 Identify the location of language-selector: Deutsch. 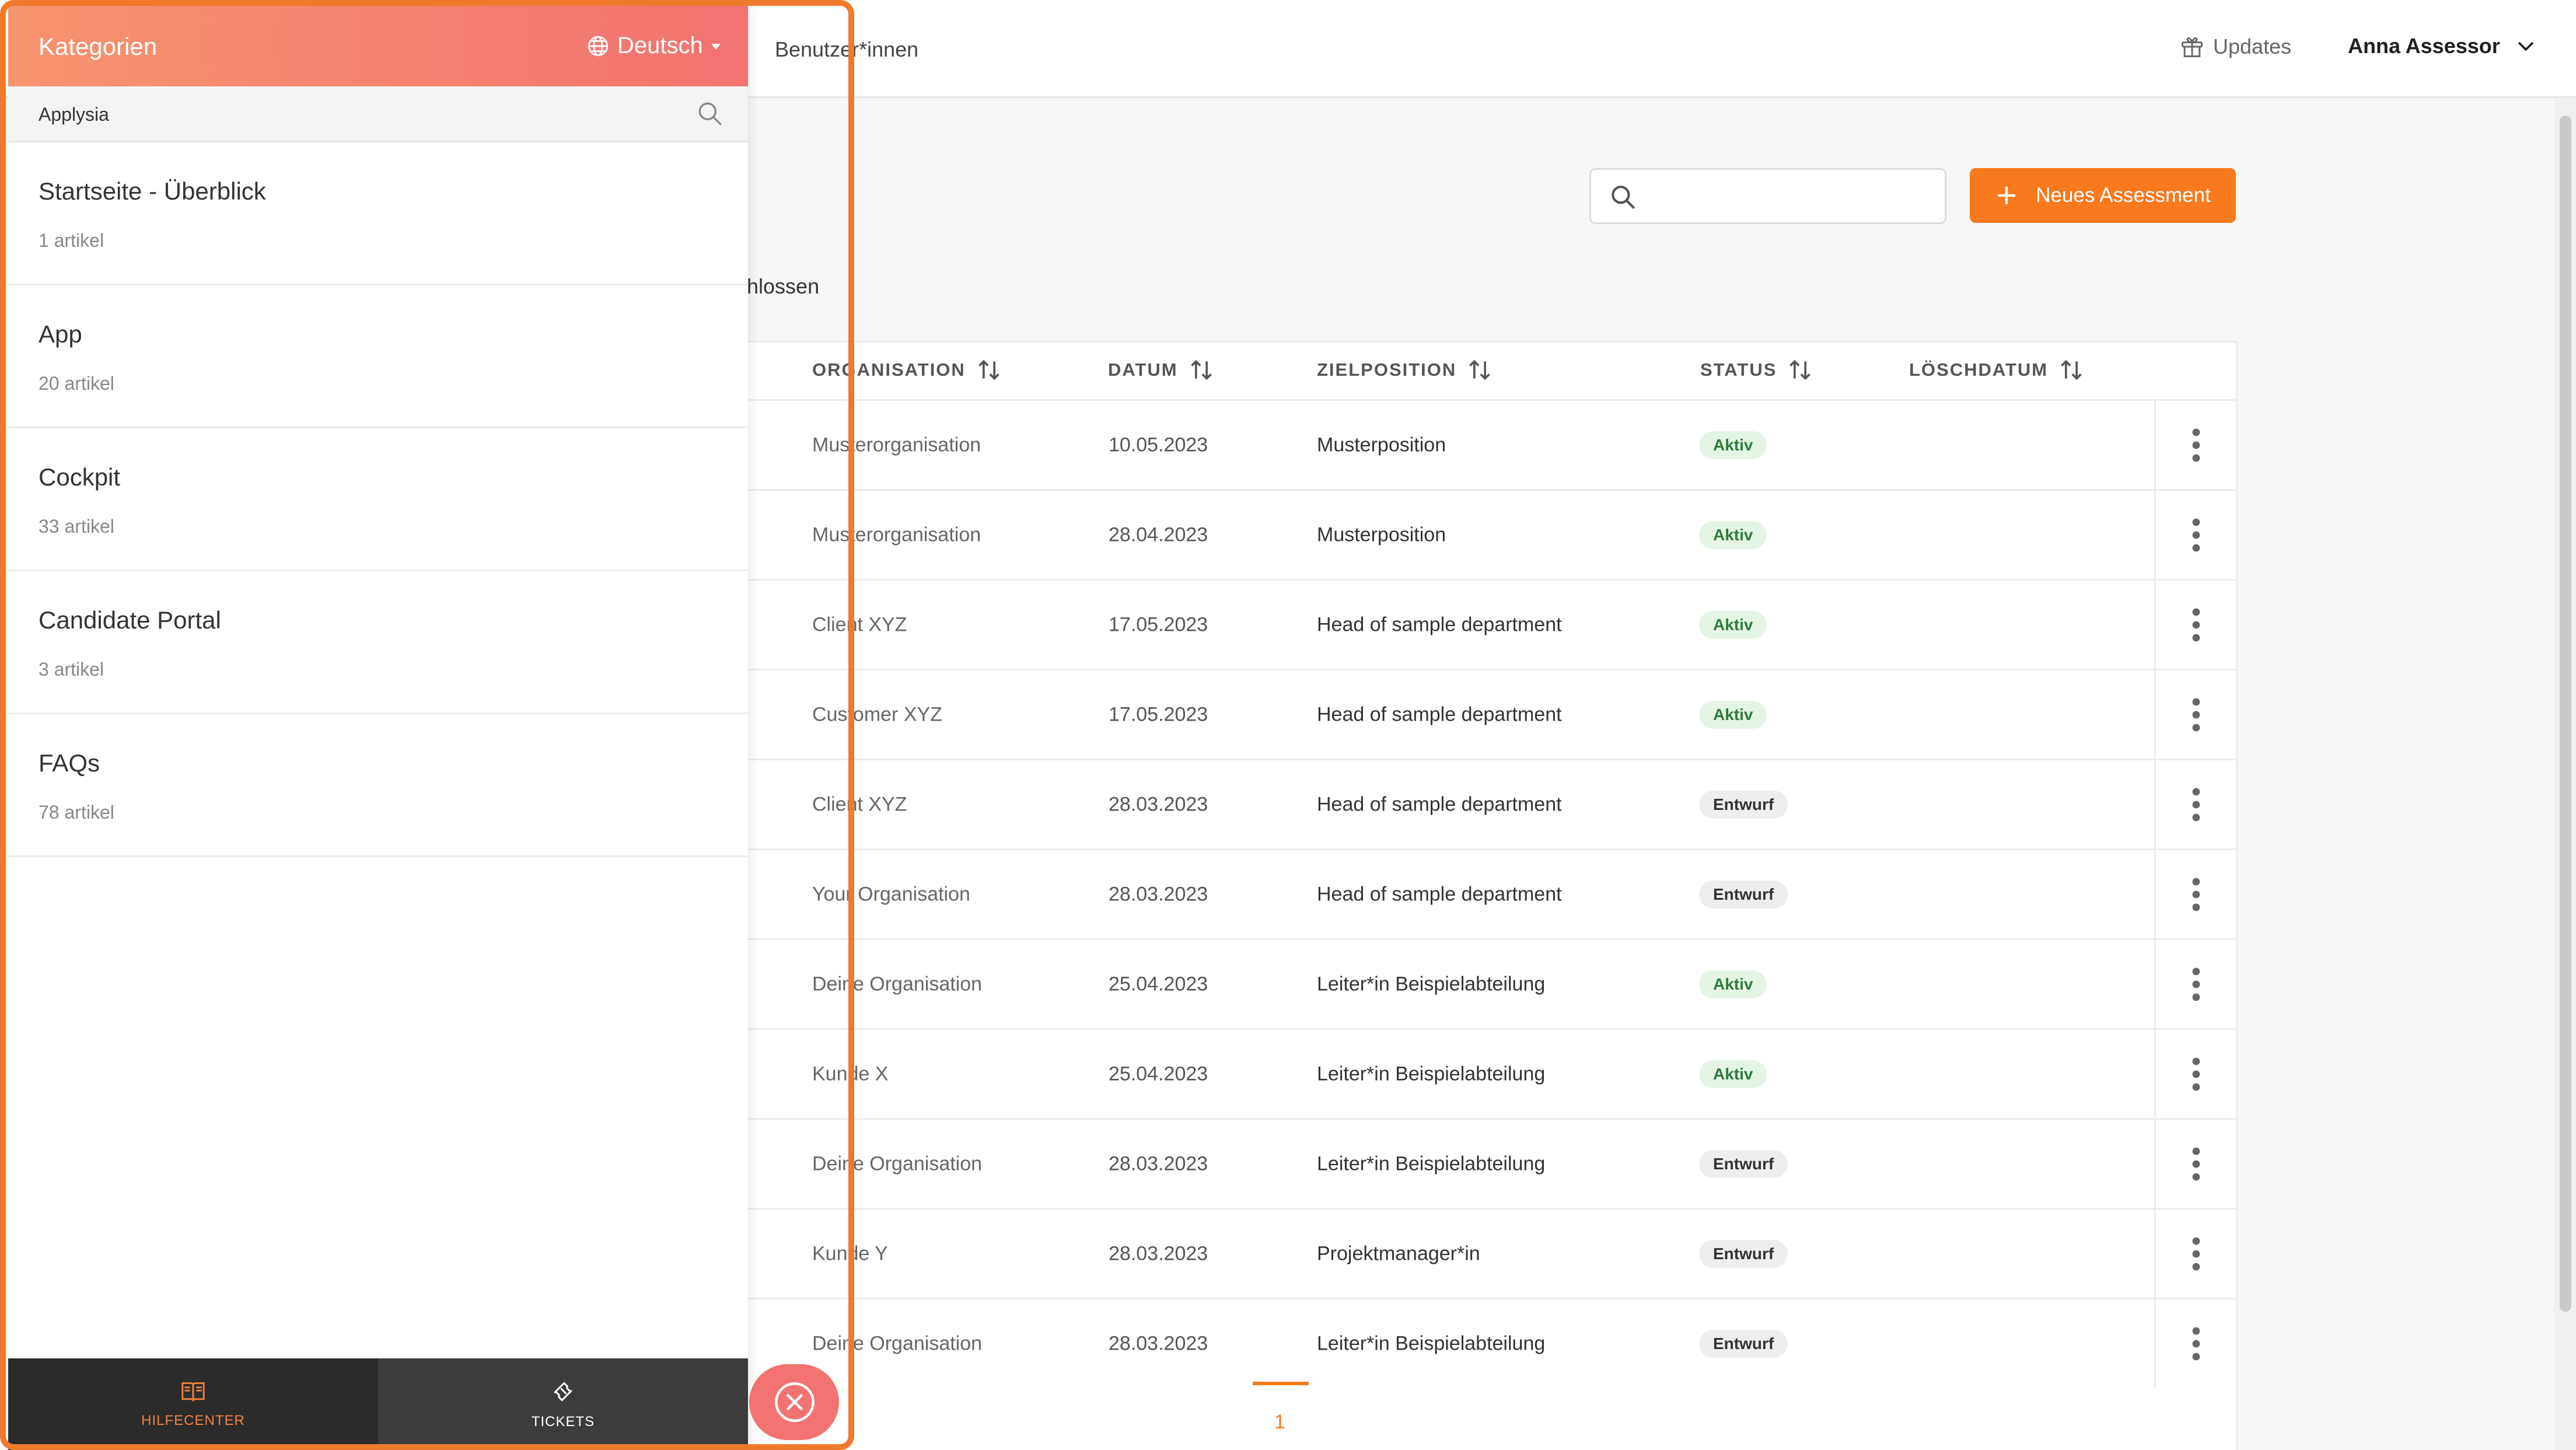
(654, 46).